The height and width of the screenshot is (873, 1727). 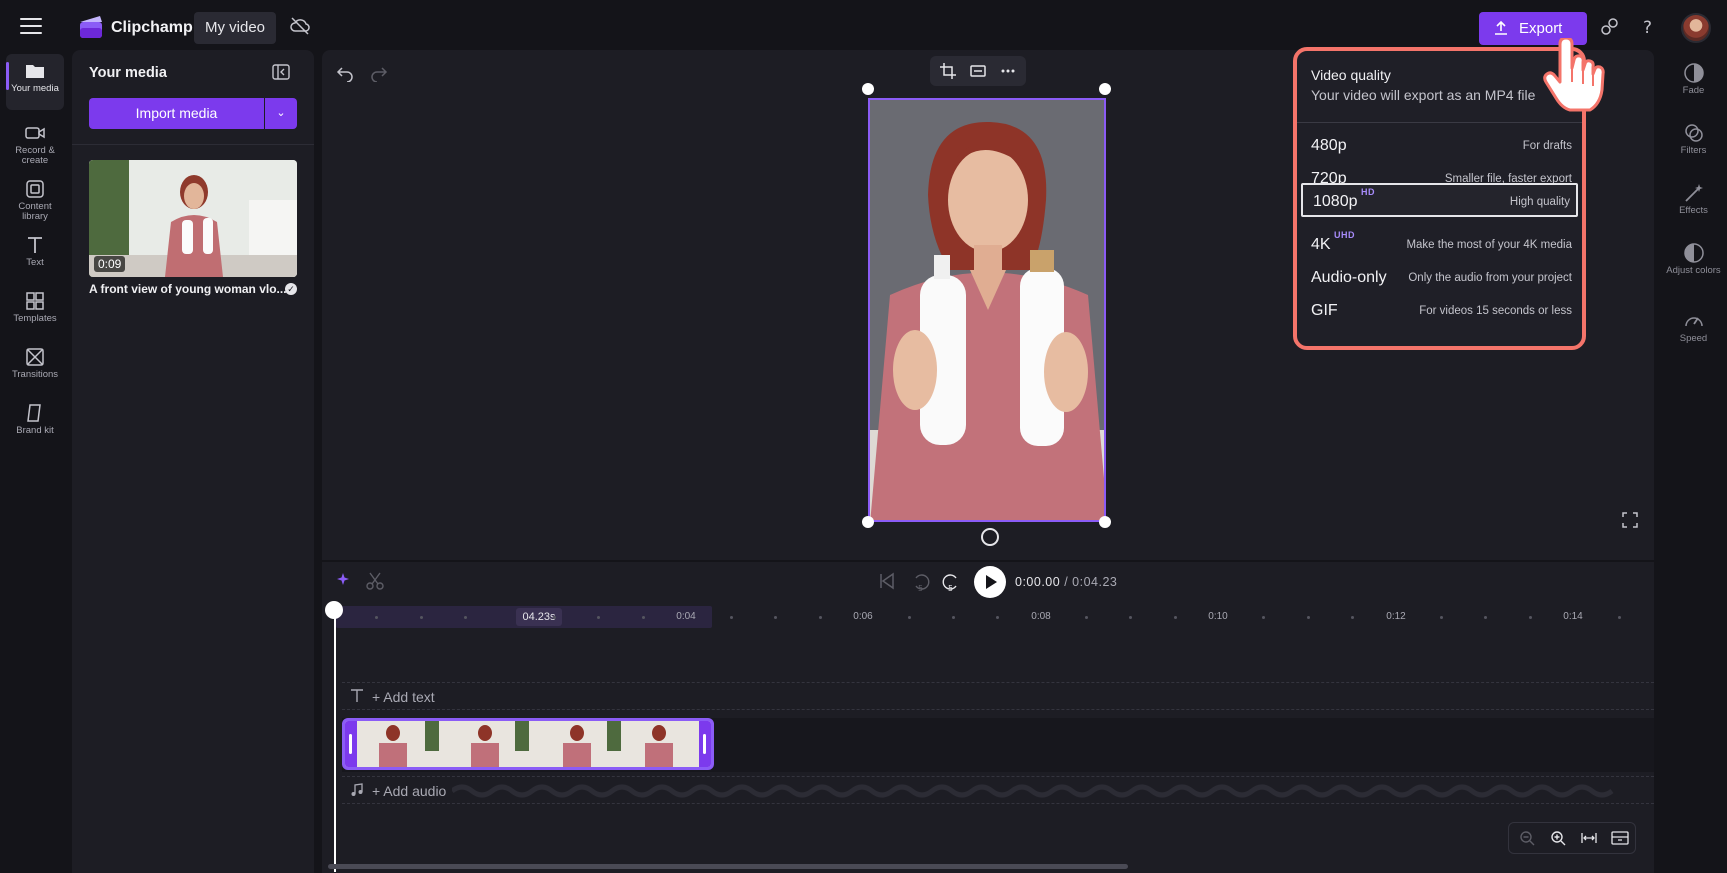 I want to click on clip-trim-handle-left, so click(x=351, y=744).